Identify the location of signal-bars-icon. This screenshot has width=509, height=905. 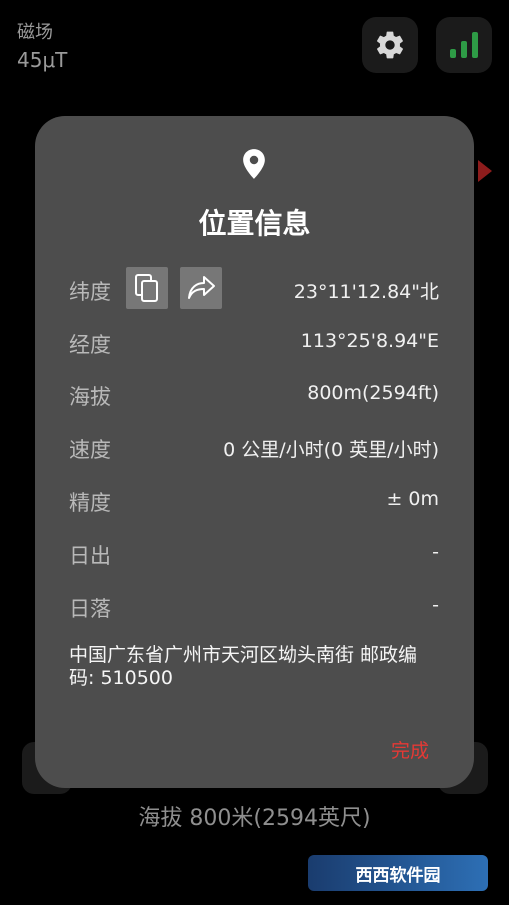
(464, 45).